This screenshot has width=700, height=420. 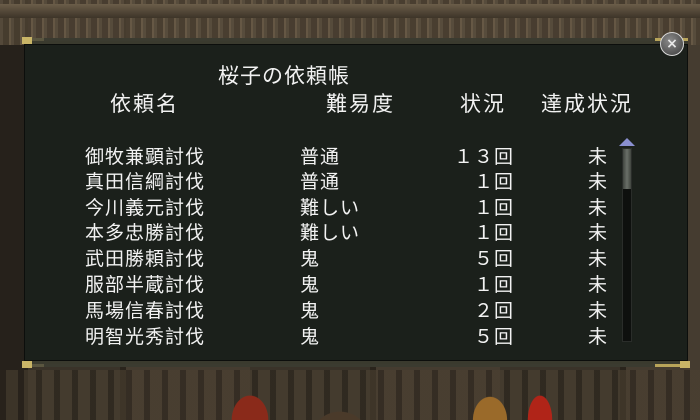 I want to click on scrollbar-thumb, so click(x=627, y=169).